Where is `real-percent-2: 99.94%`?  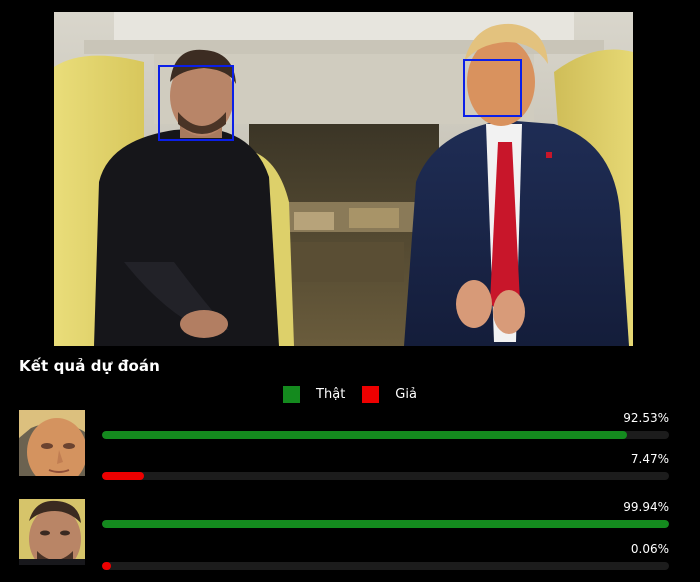 real-percent-2: 99.94% is located at coordinates (646, 507).